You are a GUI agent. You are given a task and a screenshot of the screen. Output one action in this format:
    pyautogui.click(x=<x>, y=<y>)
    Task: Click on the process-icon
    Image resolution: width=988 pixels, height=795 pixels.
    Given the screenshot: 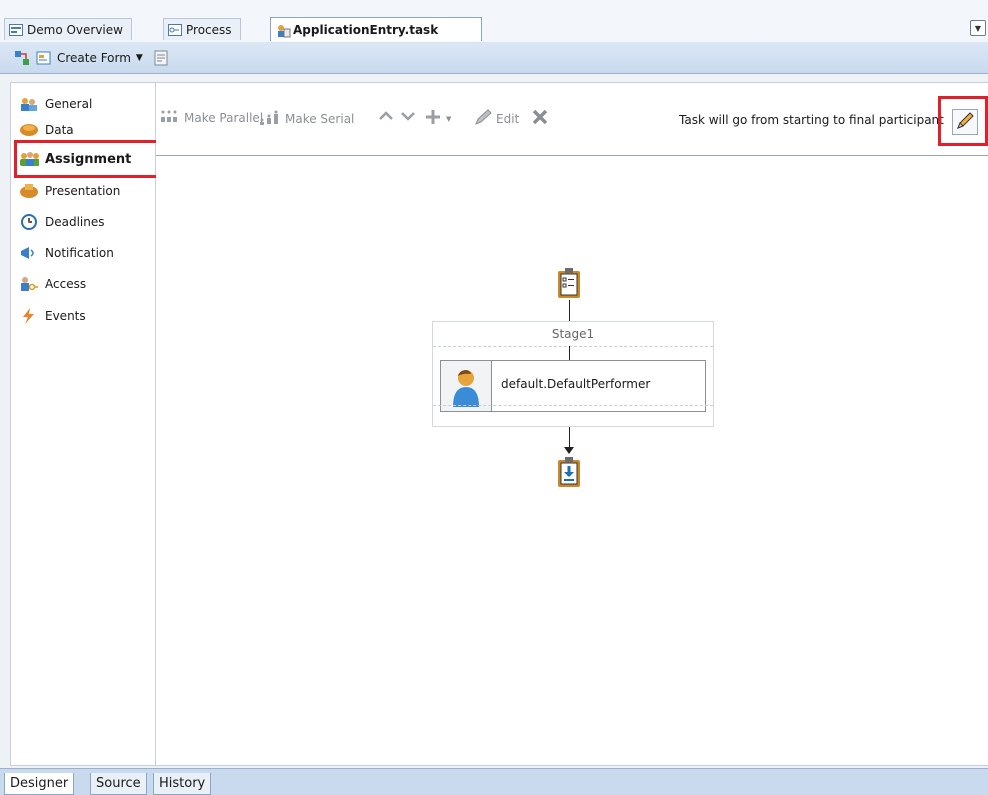 What is the action you would take?
    pyautogui.click(x=175, y=29)
    